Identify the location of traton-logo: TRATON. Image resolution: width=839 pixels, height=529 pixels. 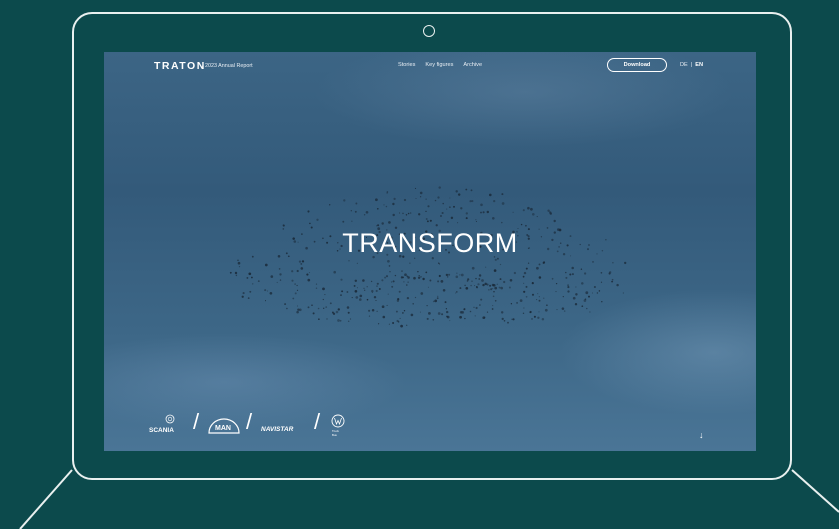
(180, 66).